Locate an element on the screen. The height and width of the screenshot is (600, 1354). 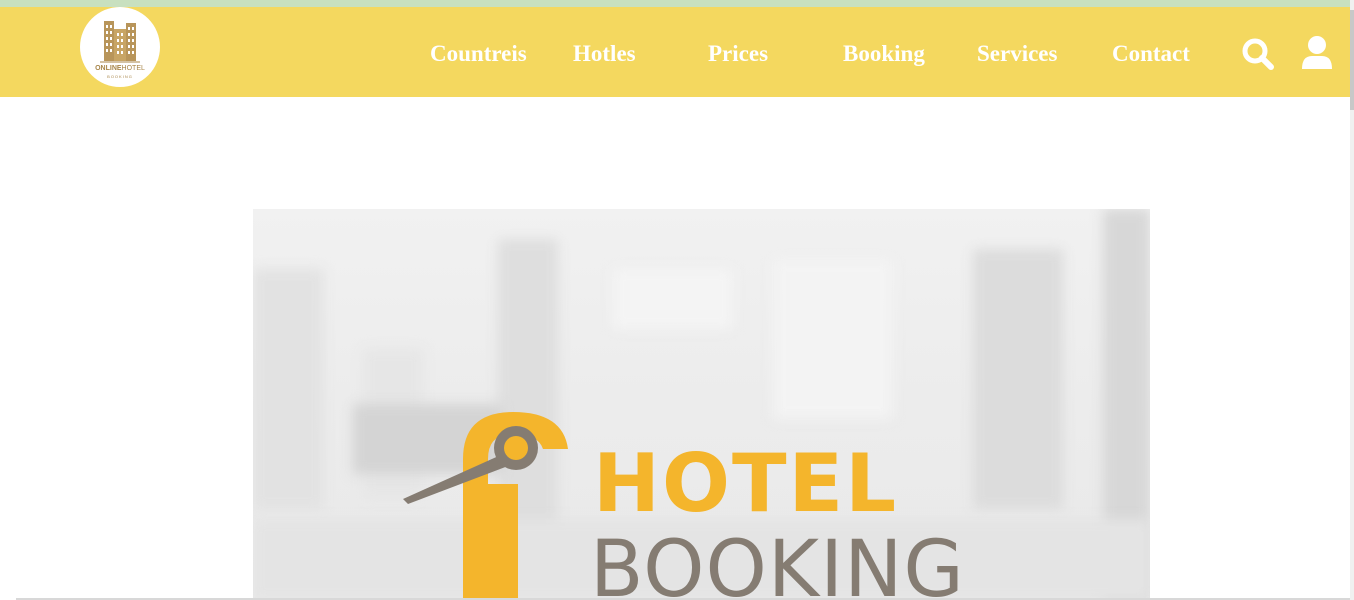
site-logo: ONLINEHOTEL BOOKING is located at coordinates (120, 47).